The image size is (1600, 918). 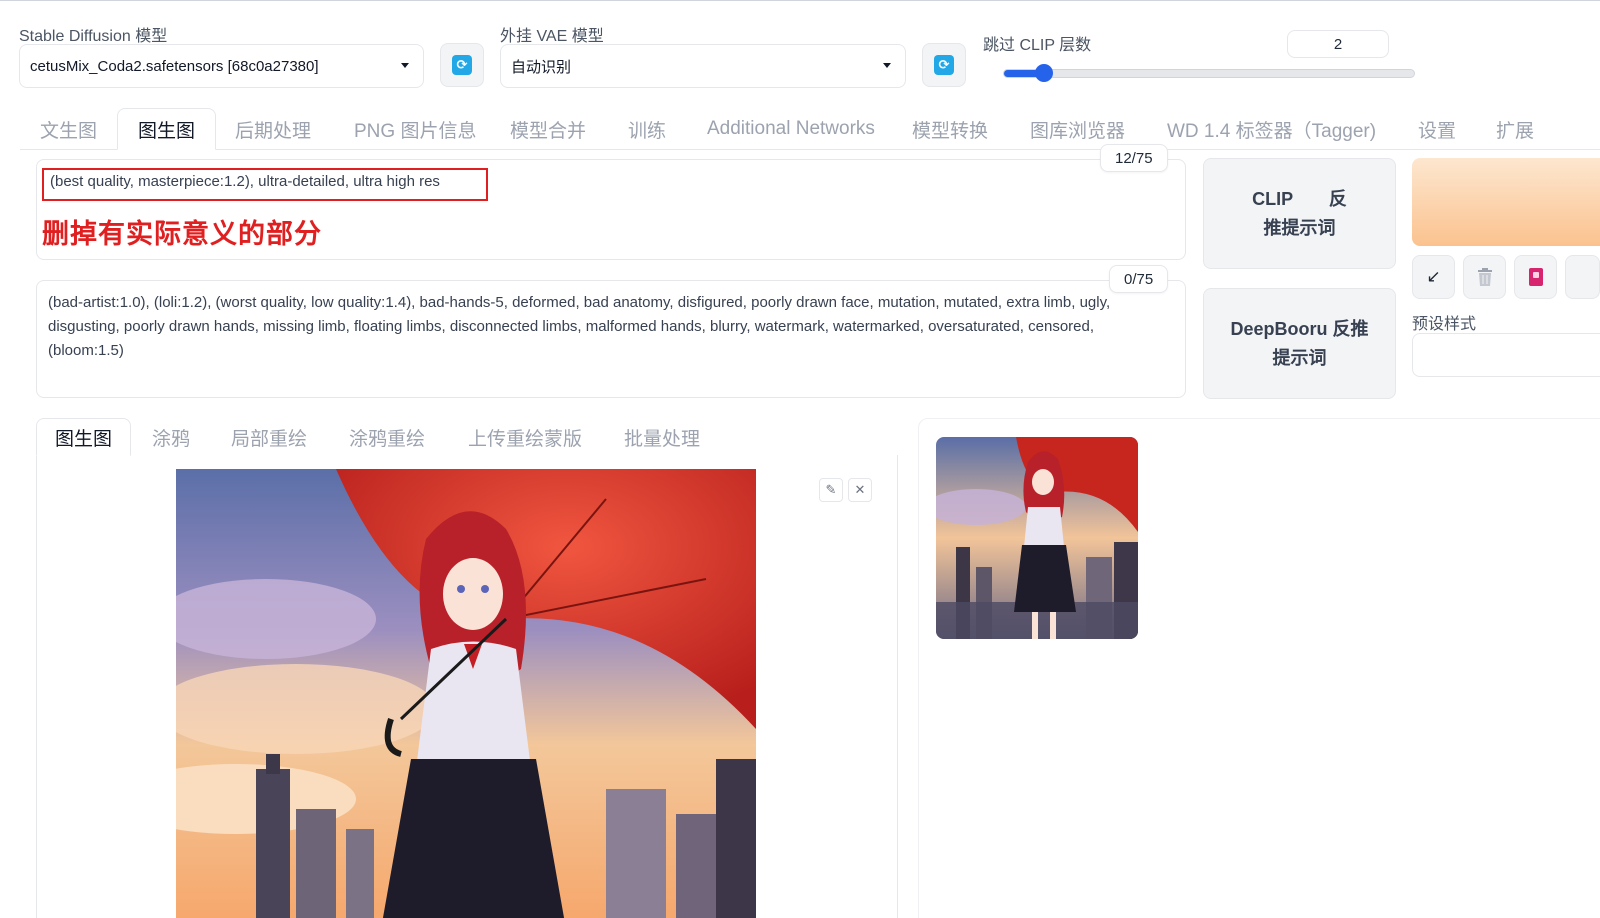 What do you see at coordinates (387, 437) in the screenshot?
I see `subtab-inpaint-sketch: 涂鸦重绘` at bounding box center [387, 437].